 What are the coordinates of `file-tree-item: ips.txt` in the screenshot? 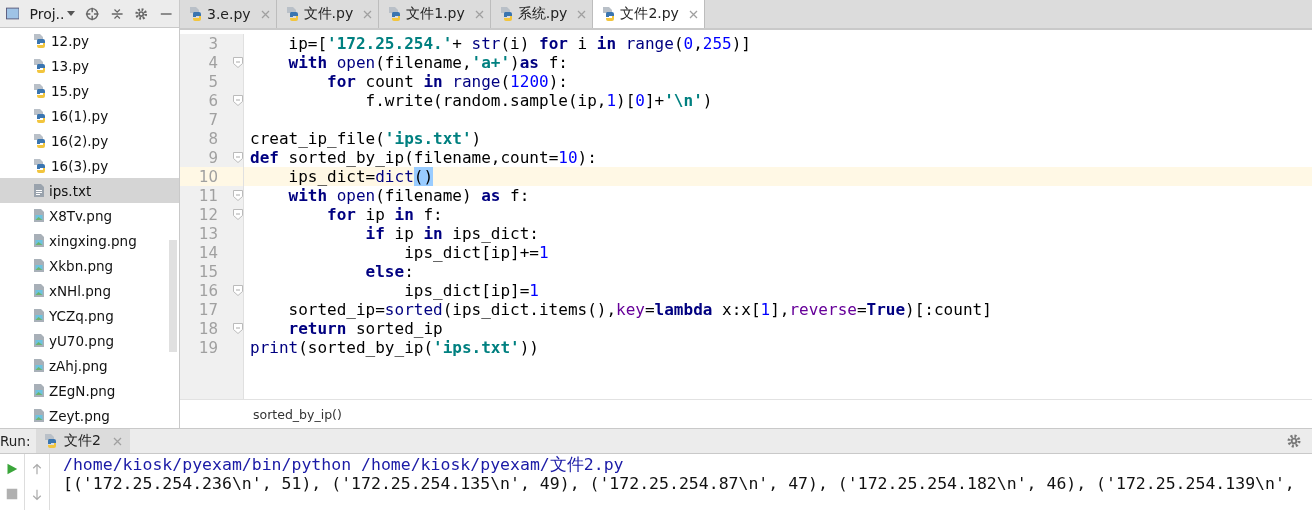 It's located at (89, 190).